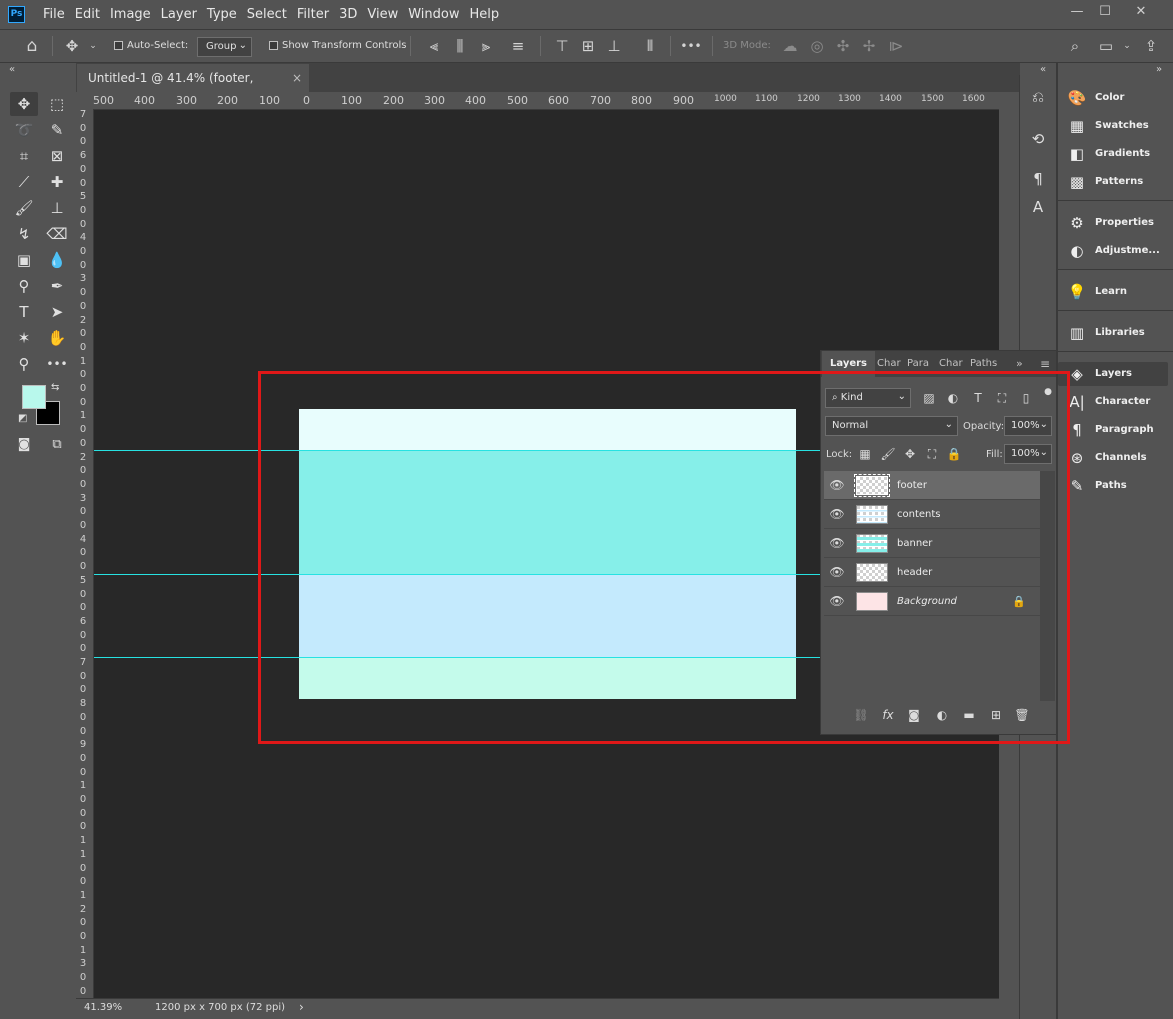  Describe the element at coordinates (24, 156) in the screenshot. I see `crop-tool-icon: ⌗` at that location.